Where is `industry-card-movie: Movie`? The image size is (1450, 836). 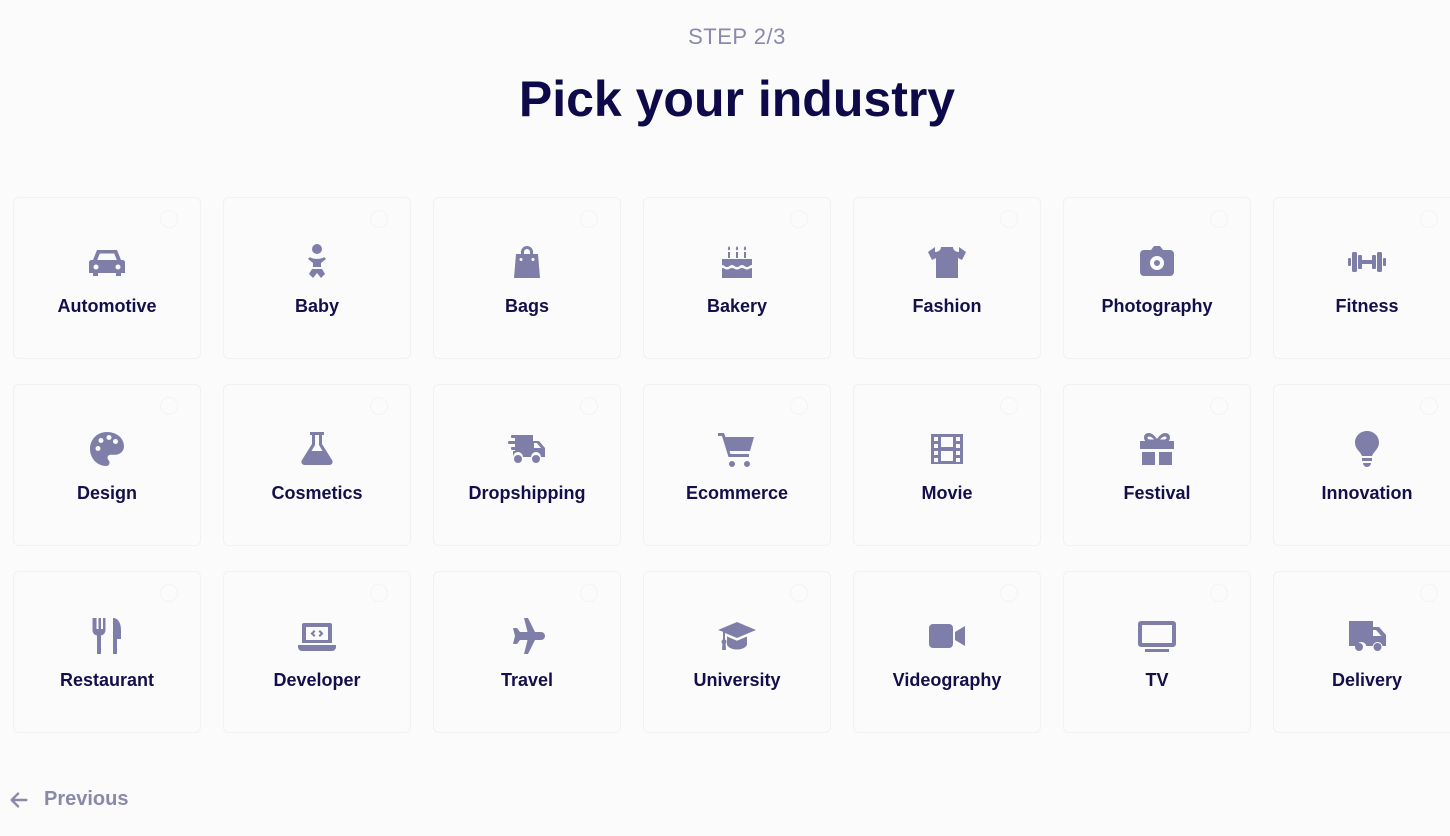 industry-card-movie: Movie is located at coordinates (947, 465).